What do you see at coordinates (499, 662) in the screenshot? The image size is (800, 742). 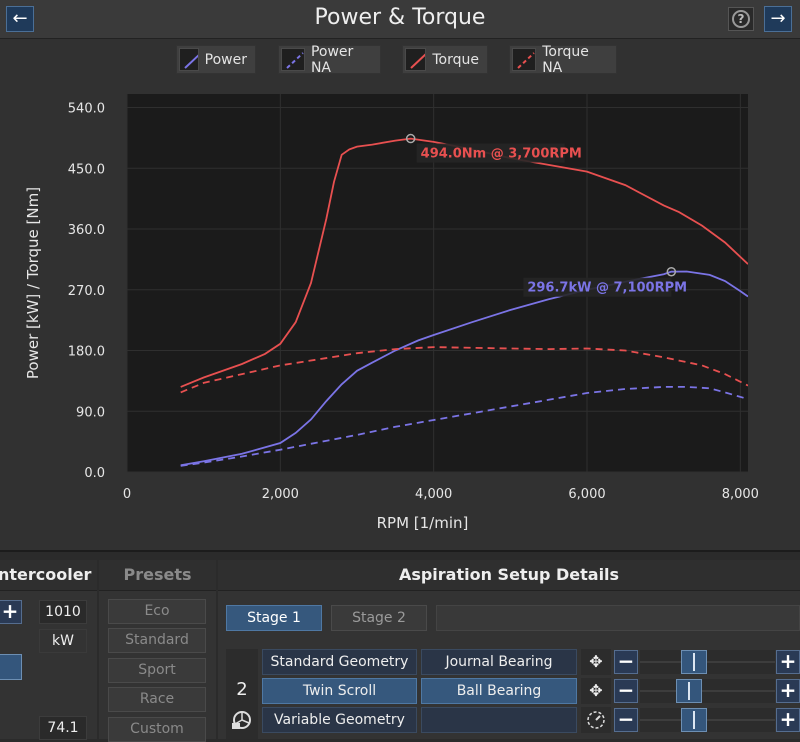 I see `bearing-journal-option: Journal Bearing` at bounding box center [499, 662].